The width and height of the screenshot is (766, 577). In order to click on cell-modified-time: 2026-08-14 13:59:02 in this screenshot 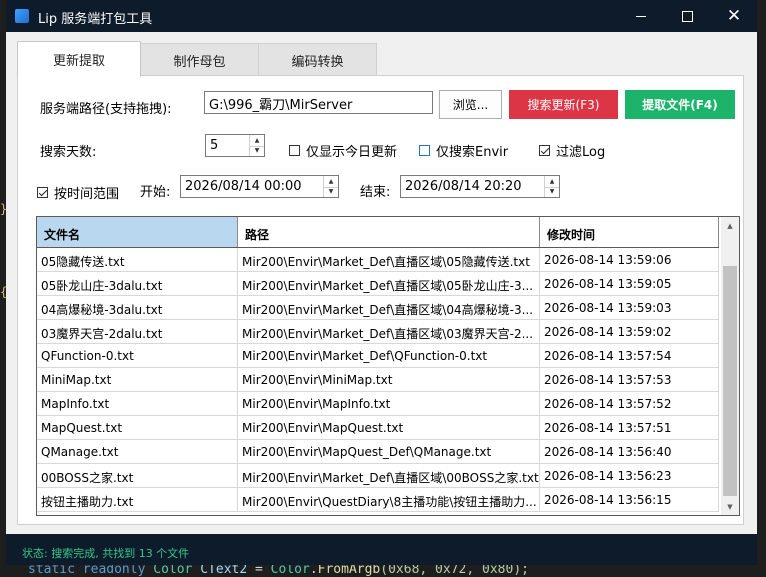, I will do `click(629, 332)`.